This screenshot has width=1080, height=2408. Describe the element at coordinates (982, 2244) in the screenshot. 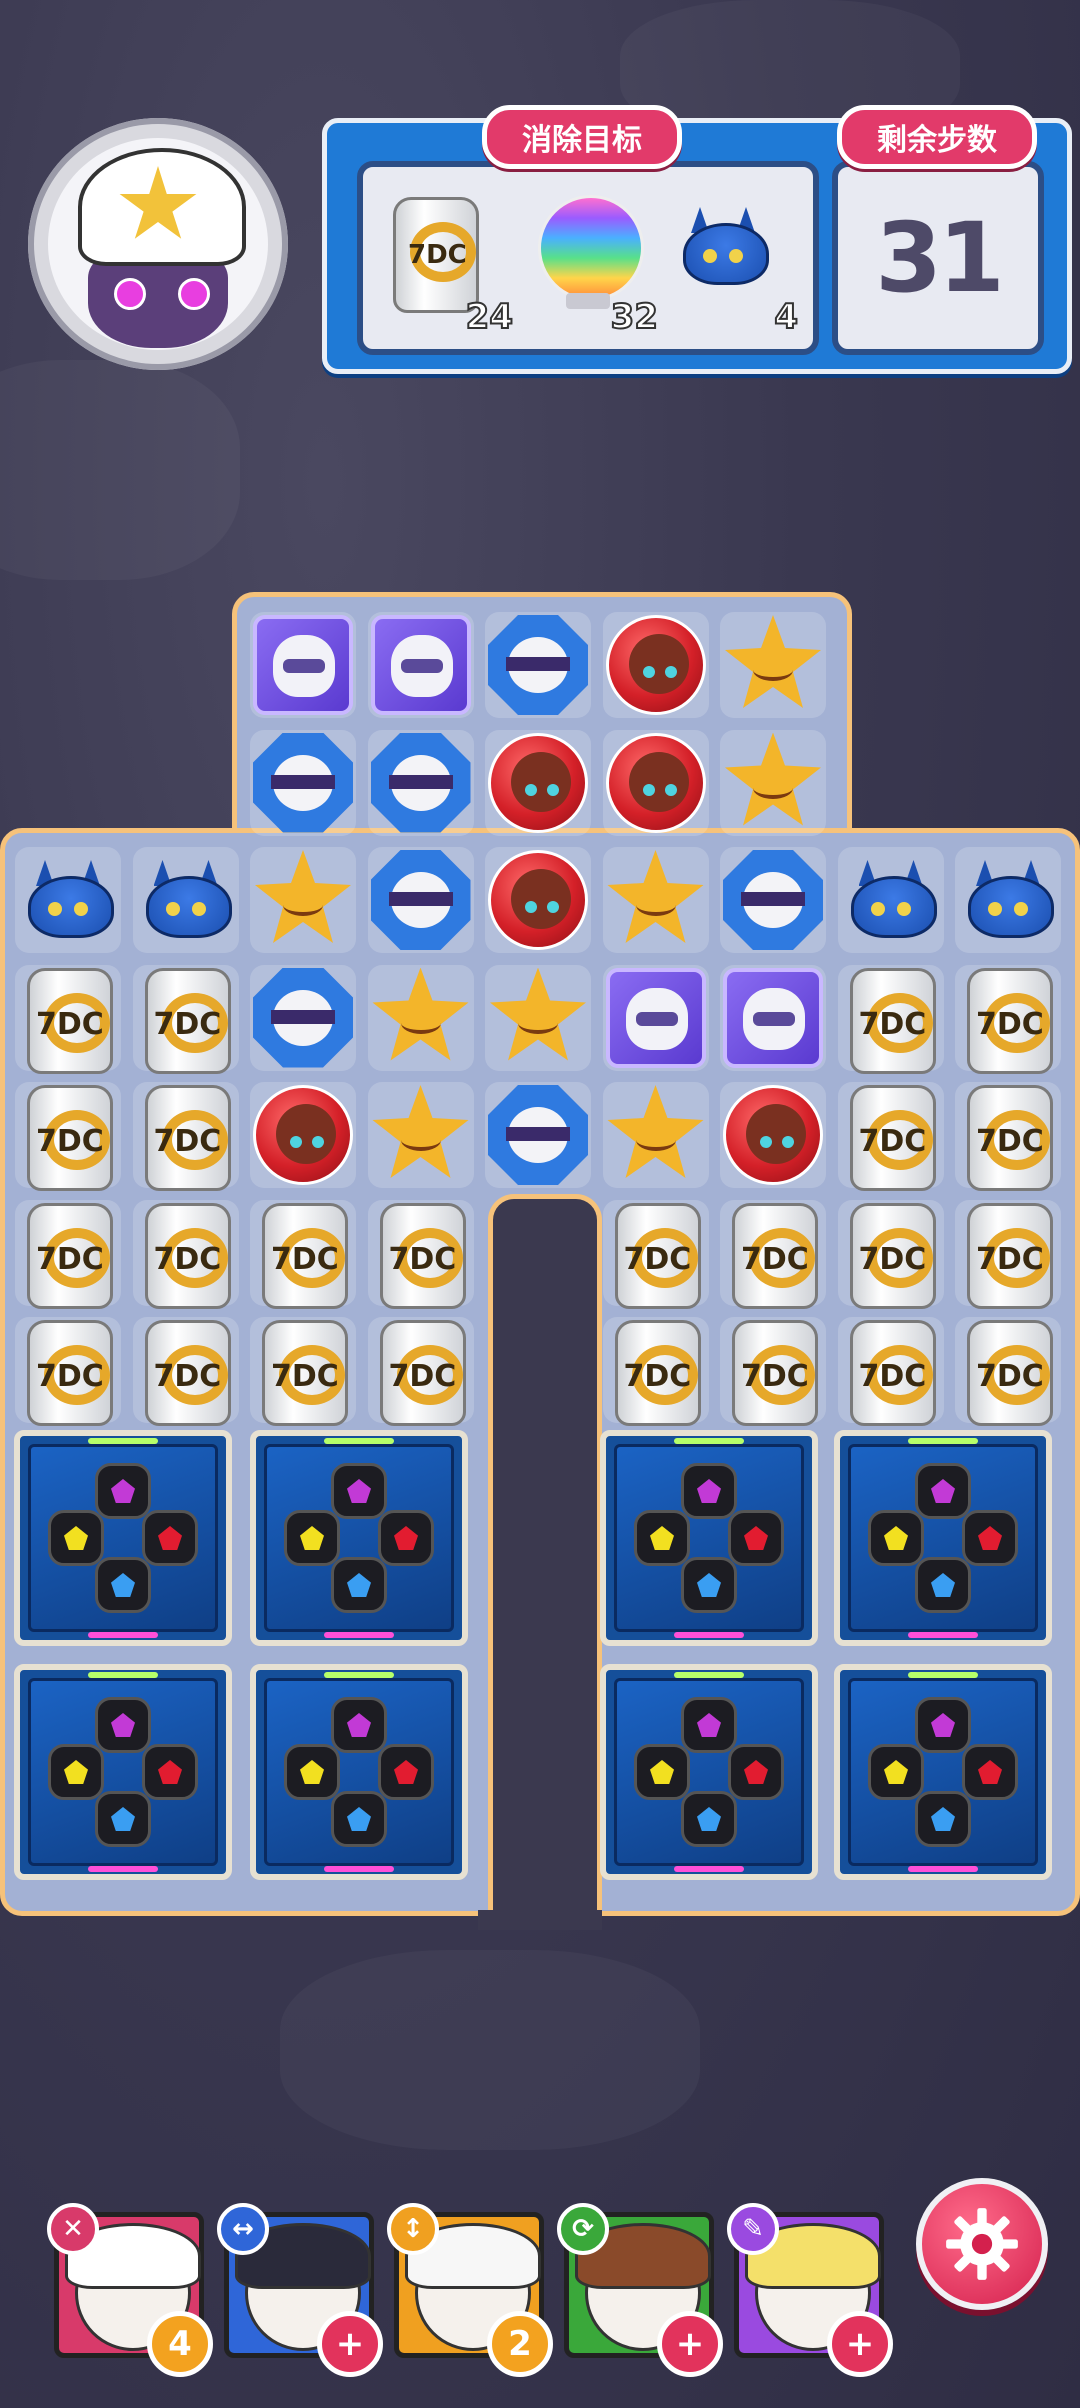

I see `settings-button` at that location.